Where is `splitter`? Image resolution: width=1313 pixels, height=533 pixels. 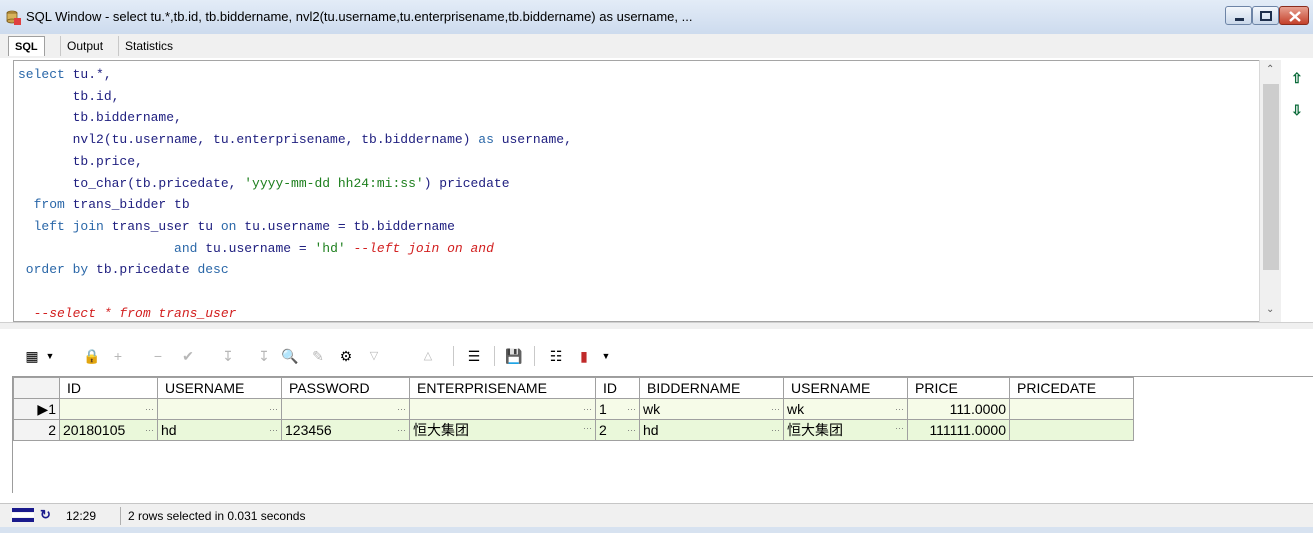
splitter is located at coordinates (656, 325).